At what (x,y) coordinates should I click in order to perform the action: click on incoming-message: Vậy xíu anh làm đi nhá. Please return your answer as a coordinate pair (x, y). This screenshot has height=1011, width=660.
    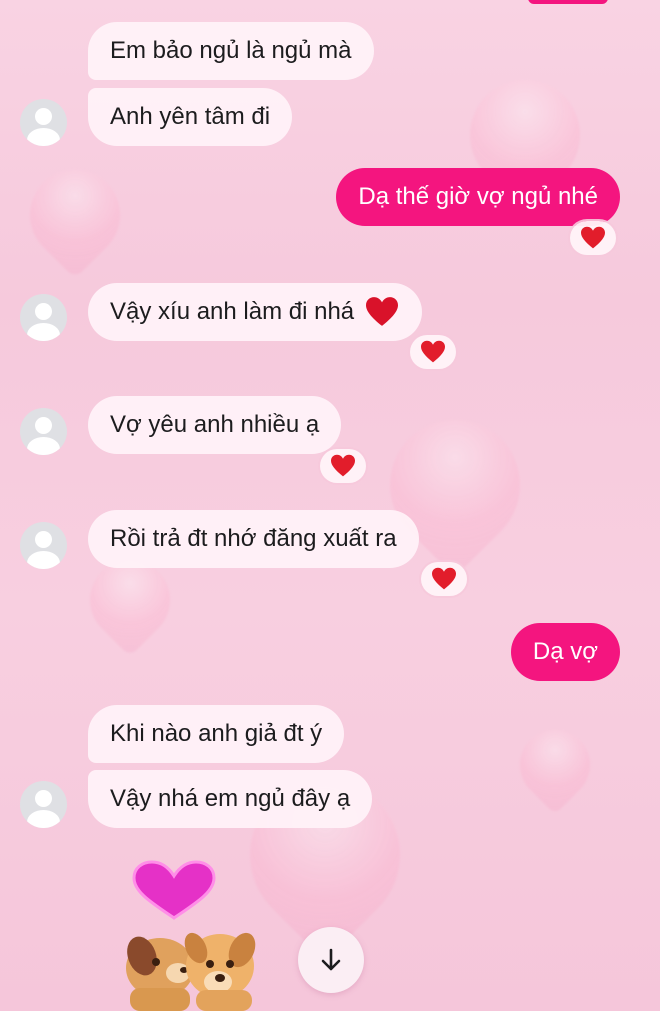
    Looking at the image, I should click on (255, 312).